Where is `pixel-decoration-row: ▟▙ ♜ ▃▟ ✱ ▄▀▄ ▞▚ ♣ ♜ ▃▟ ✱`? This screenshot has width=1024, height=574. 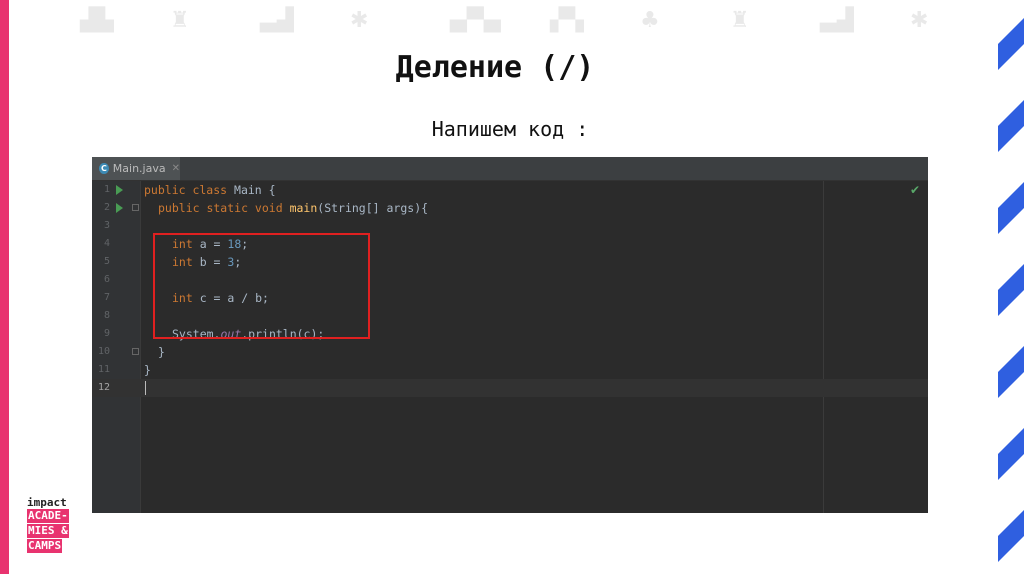 pixel-decoration-row: ▟▙ ♜ ▃▟ ✱ ▄▀▄ ▞▚ ♣ ♜ ▃▟ ✱ is located at coordinates (520, 23).